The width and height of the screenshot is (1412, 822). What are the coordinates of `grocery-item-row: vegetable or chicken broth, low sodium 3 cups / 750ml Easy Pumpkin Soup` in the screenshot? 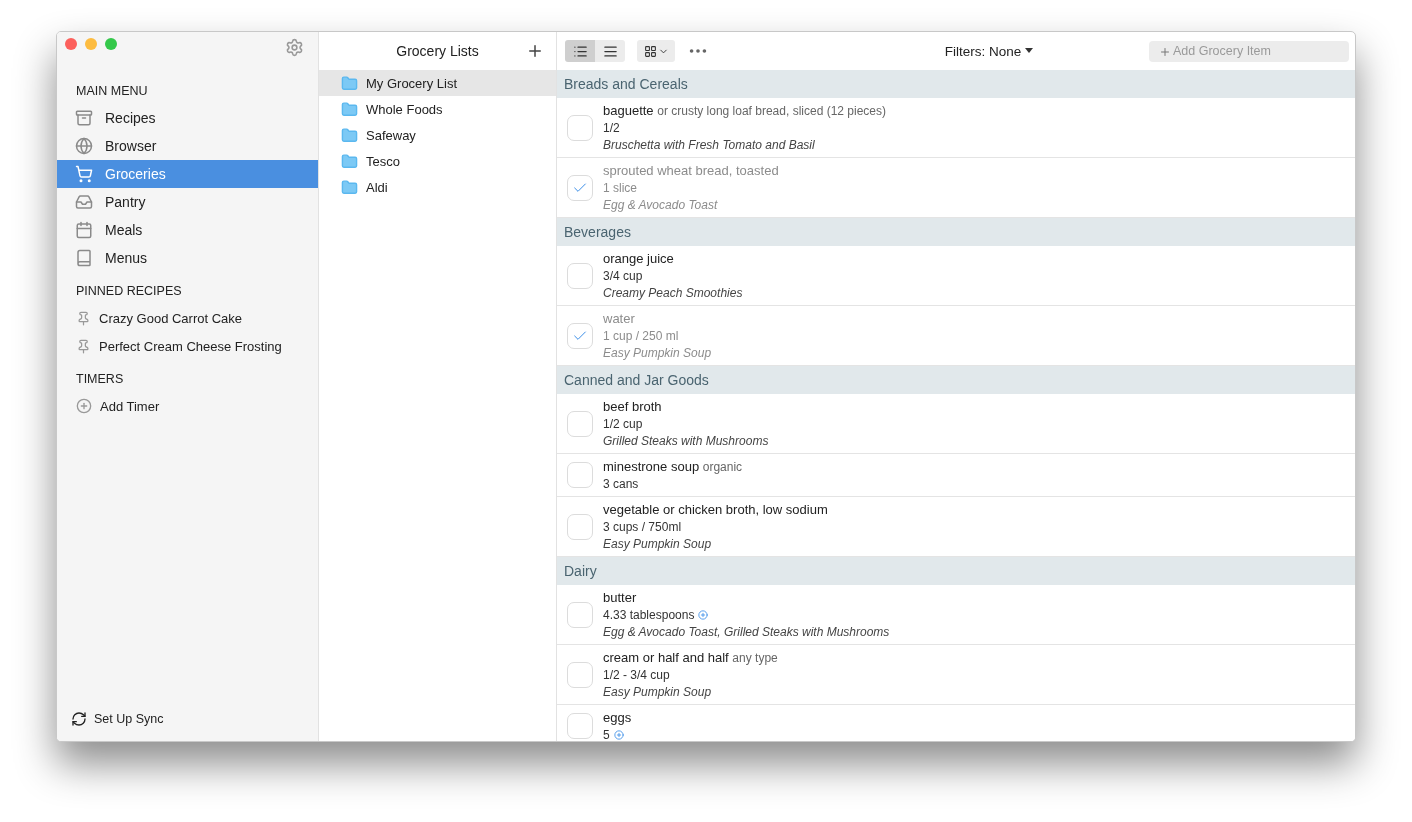 It's located at (956, 527).